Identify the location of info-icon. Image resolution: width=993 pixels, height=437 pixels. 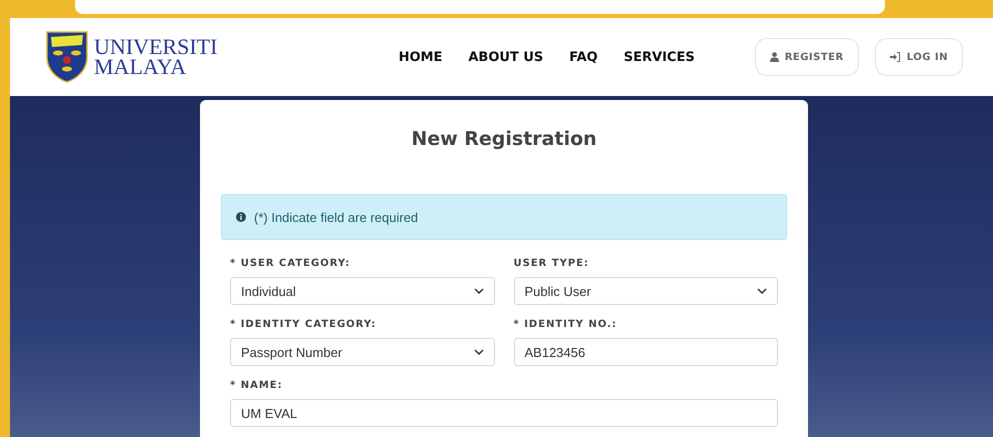
(241, 217).